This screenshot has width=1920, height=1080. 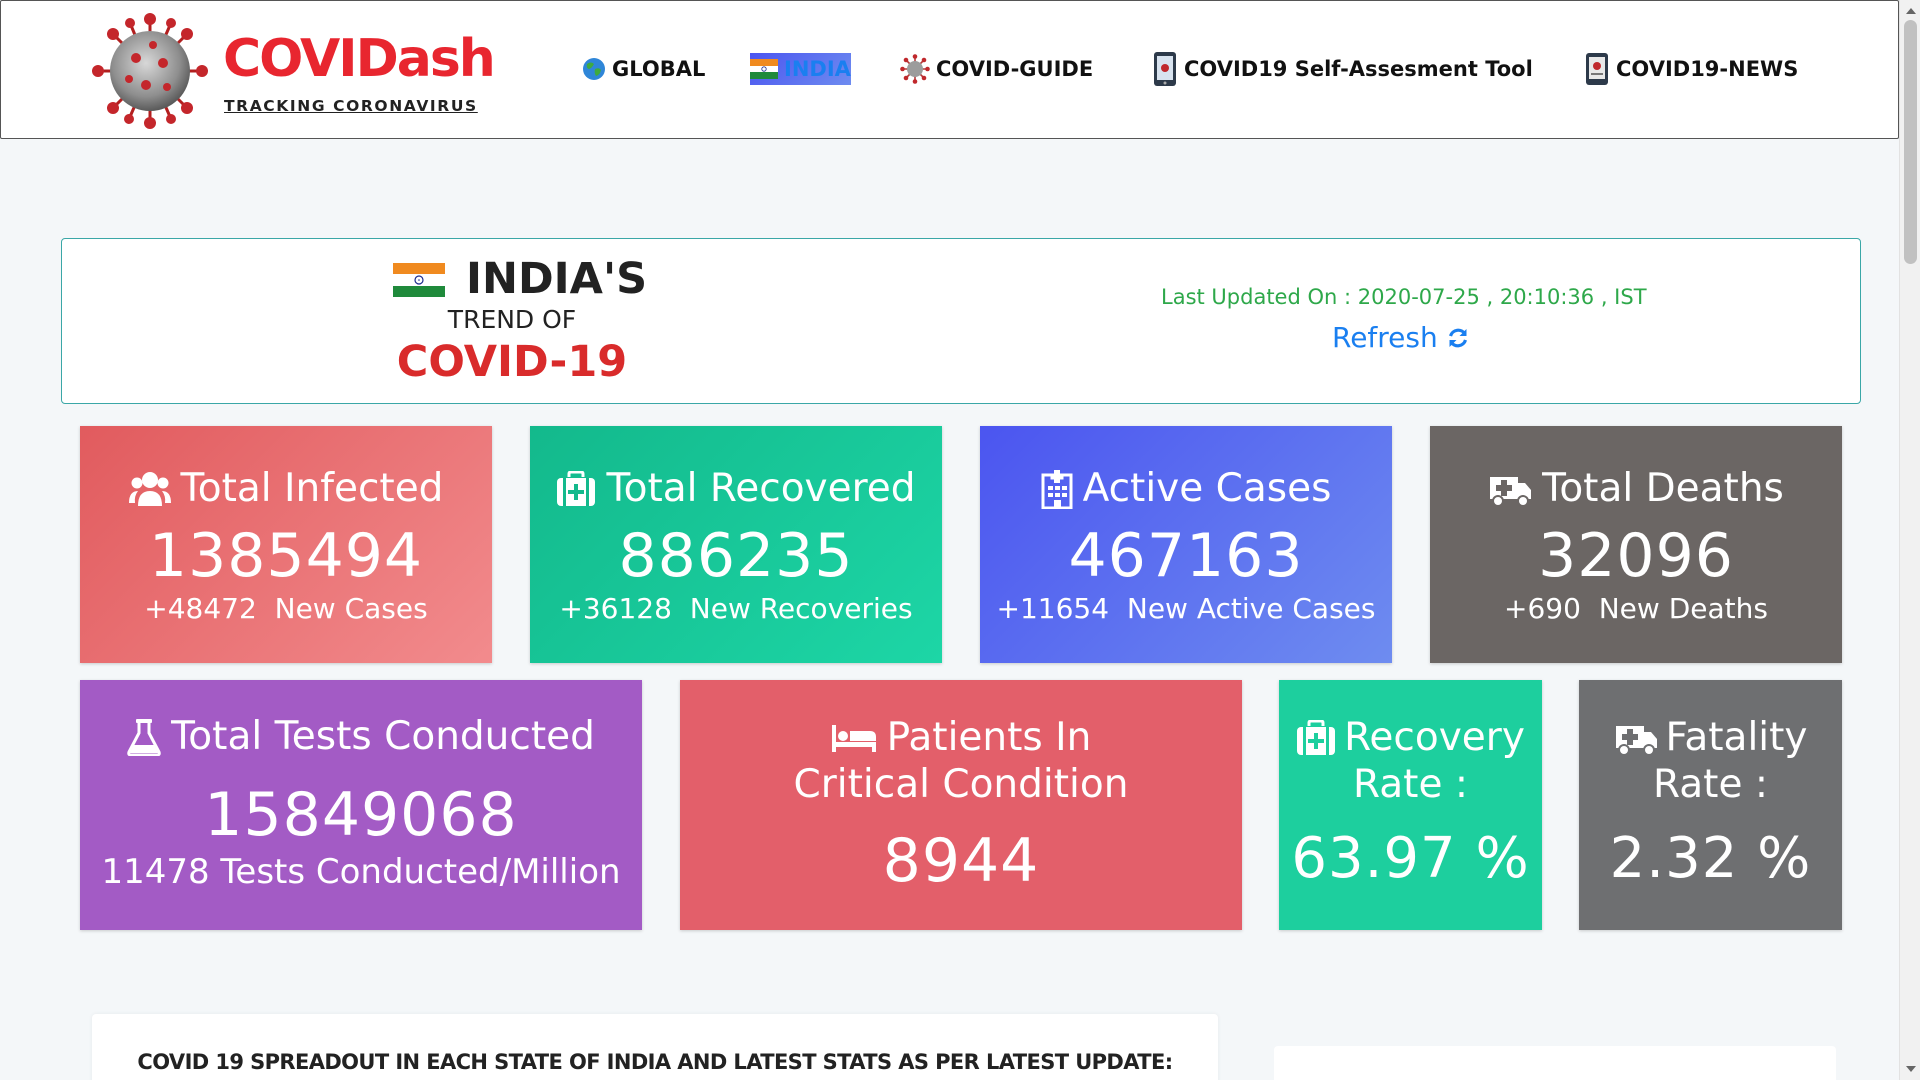 I want to click on card-fatality-rate: Fatality Rate : 2.32 %, so click(x=1710, y=805).